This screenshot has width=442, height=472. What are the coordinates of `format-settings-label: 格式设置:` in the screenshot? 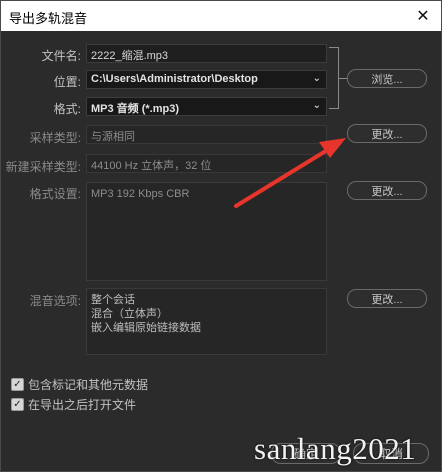 It's located at (55, 194).